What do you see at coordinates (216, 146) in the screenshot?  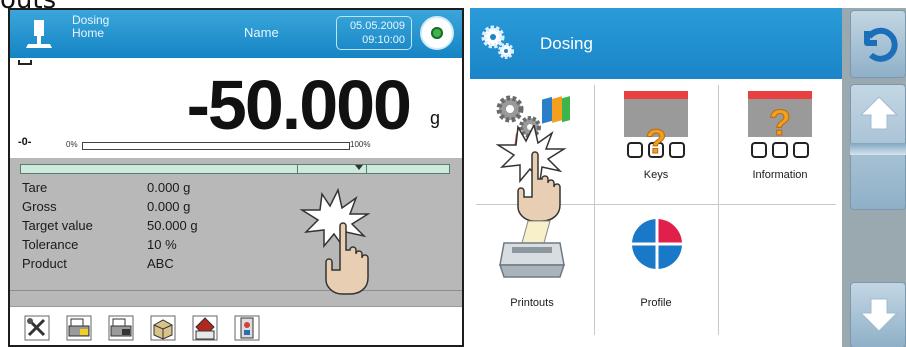 I see `bargraph` at bounding box center [216, 146].